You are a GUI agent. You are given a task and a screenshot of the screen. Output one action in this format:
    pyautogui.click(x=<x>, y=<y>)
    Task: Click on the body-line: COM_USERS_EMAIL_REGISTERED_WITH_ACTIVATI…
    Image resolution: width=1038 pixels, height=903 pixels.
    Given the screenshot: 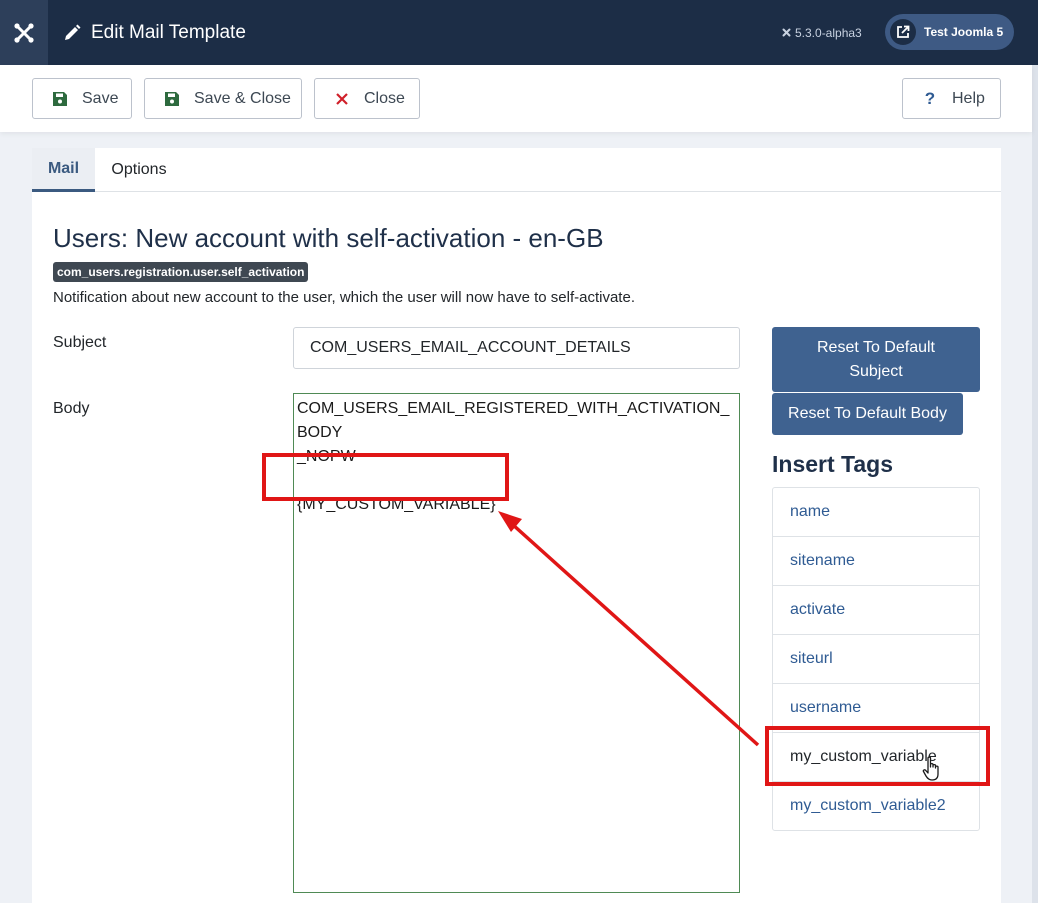 What is the action you would take?
    pyautogui.click(x=513, y=420)
    